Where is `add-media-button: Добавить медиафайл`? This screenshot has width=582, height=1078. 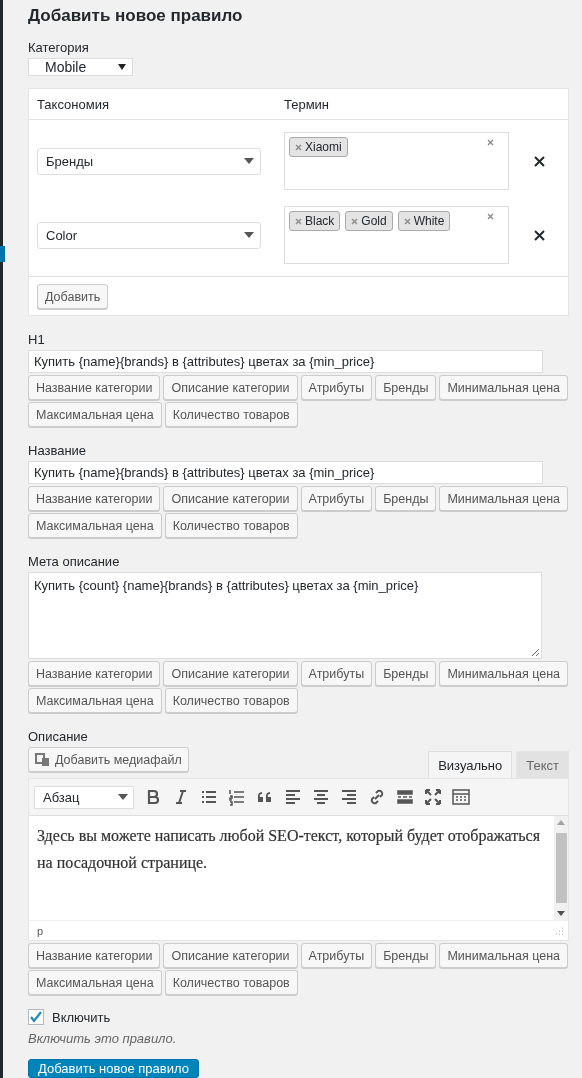 add-media-button: Добавить медиафайл is located at coordinates (108, 759).